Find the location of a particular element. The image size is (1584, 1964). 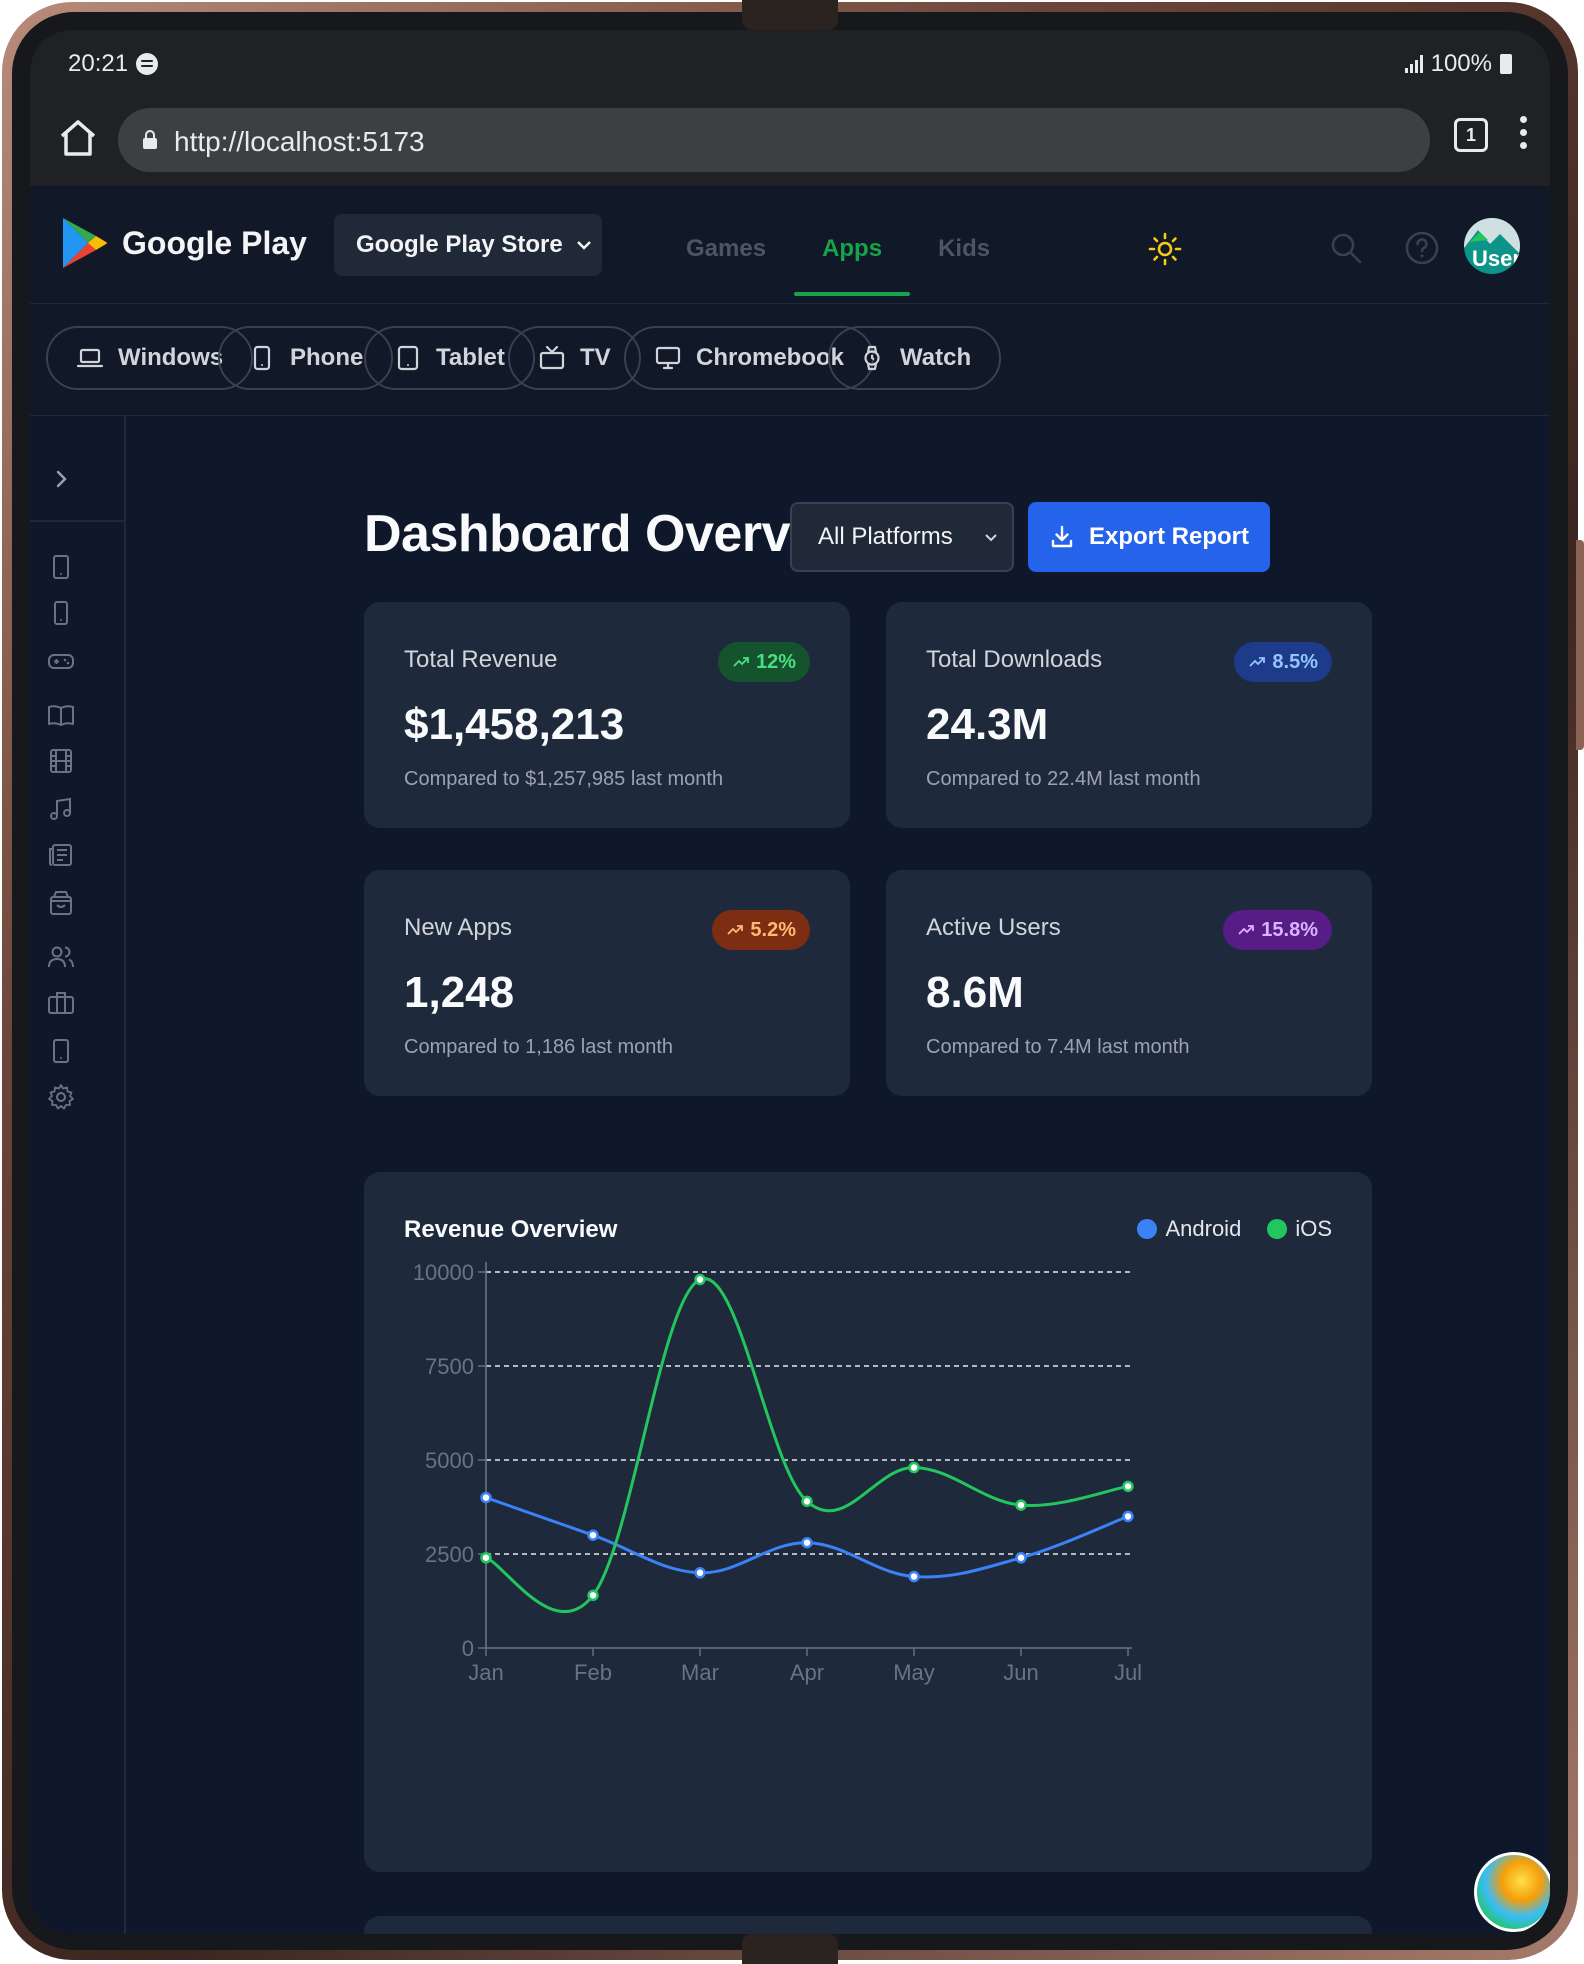

store-select: Google Play Store is located at coordinates (468, 245).